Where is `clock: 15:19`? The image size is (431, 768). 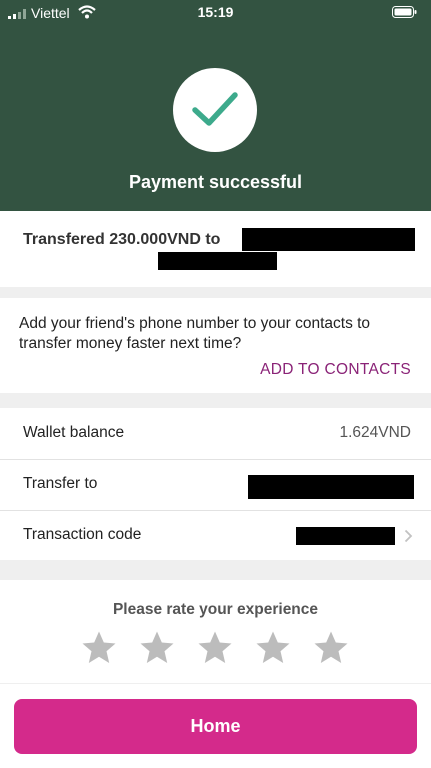
clock: 15:19 is located at coordinates (215, 12).